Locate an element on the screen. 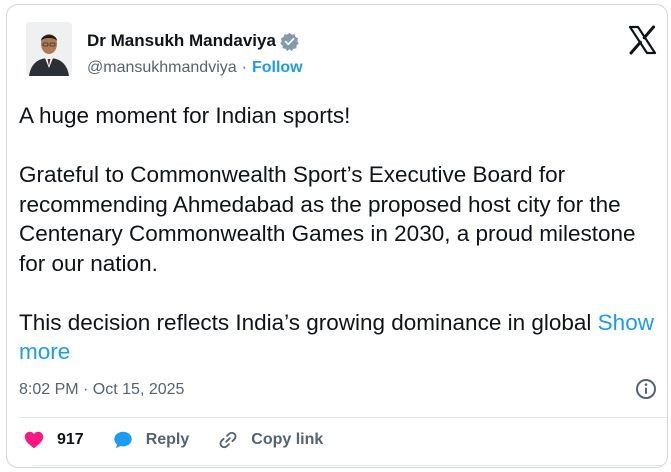  avatar is located at coordinates (49, 49).